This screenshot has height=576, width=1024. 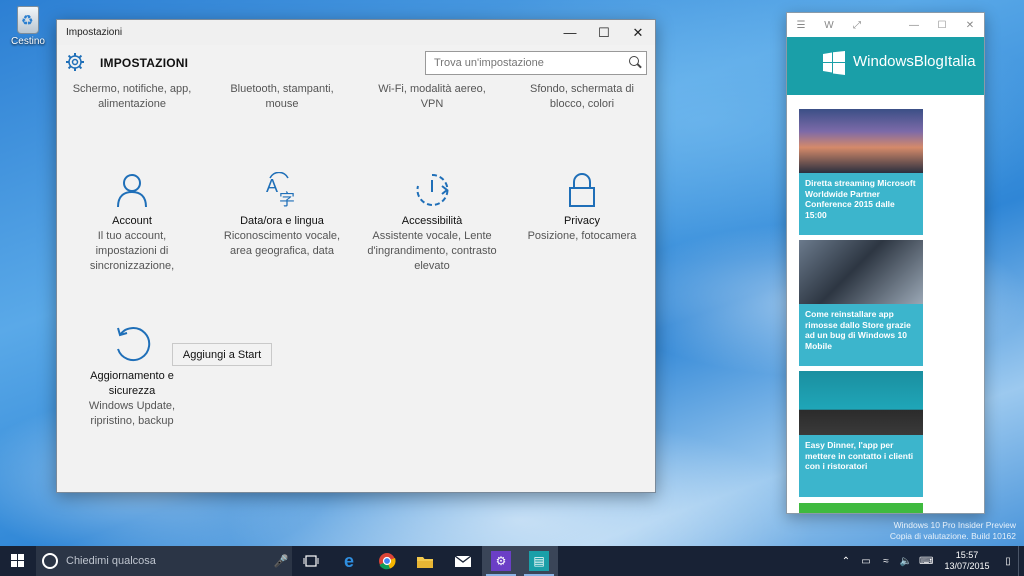 I want to click on recycle-bin-icon, so click(x=28, y=20).